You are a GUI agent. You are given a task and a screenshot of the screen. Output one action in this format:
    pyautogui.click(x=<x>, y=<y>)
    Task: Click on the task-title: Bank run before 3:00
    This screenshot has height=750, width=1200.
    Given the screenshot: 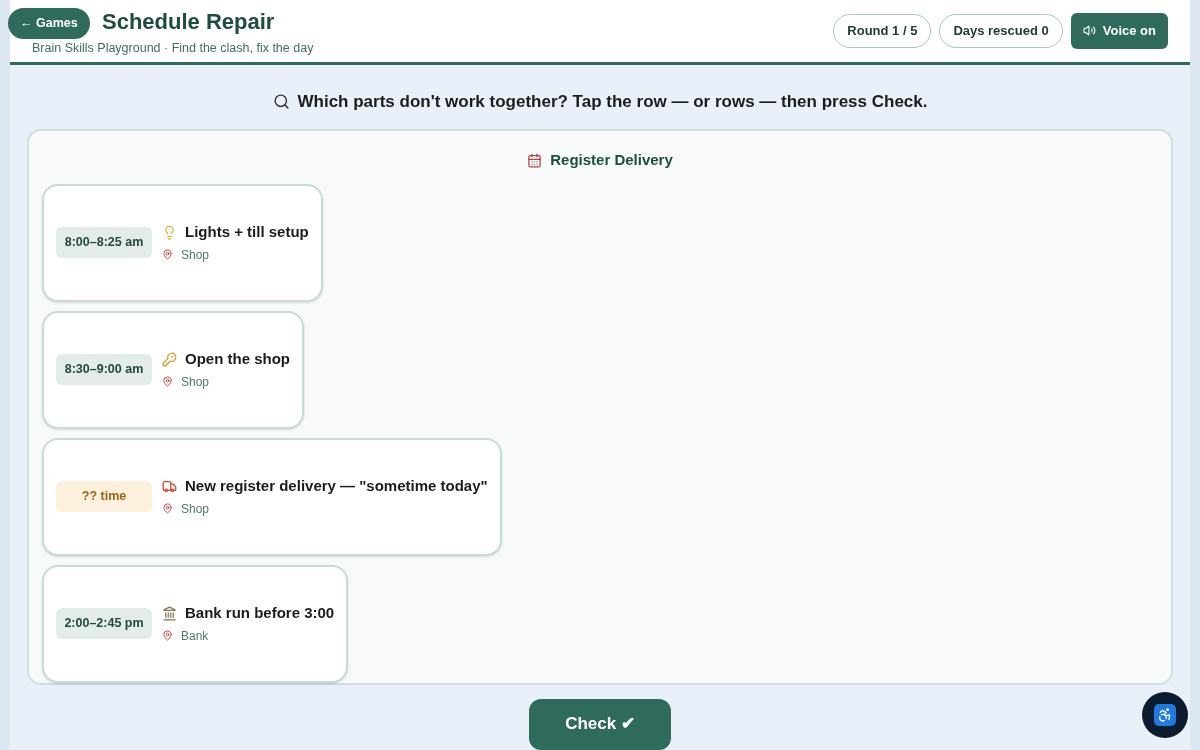 What is the action you would take?
    pyautogui.click(x=260, y=613)
    